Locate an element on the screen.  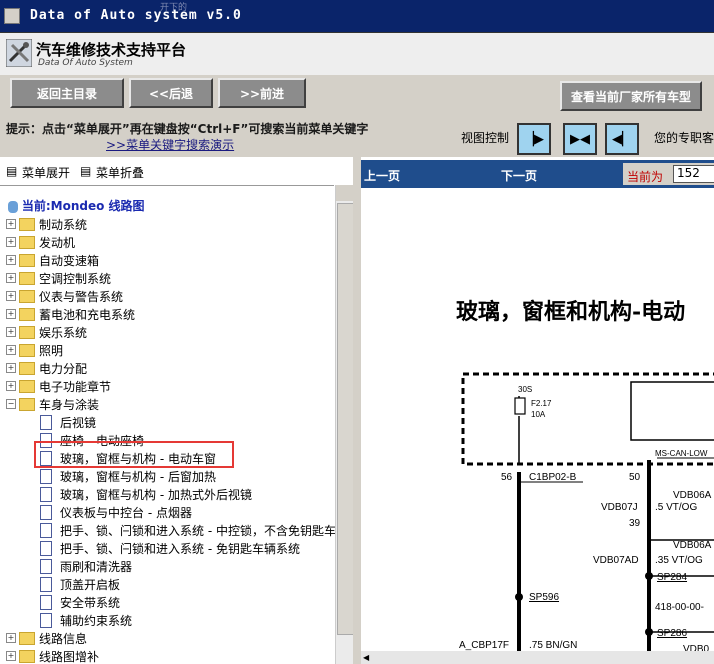
tree-item: 把手、锁、闩锁和进入系统 - 免钥匙车辆系统 is located at coordinates (170, 548).